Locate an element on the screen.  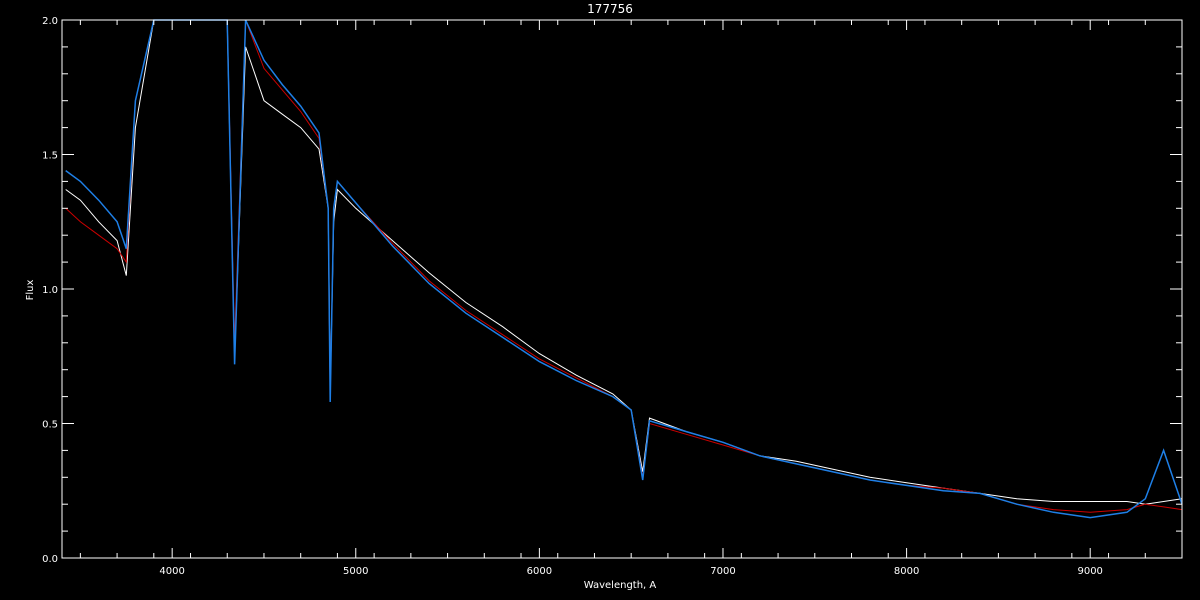
y-tick-label-0: 0.0 is located at coordinates (50, 559).